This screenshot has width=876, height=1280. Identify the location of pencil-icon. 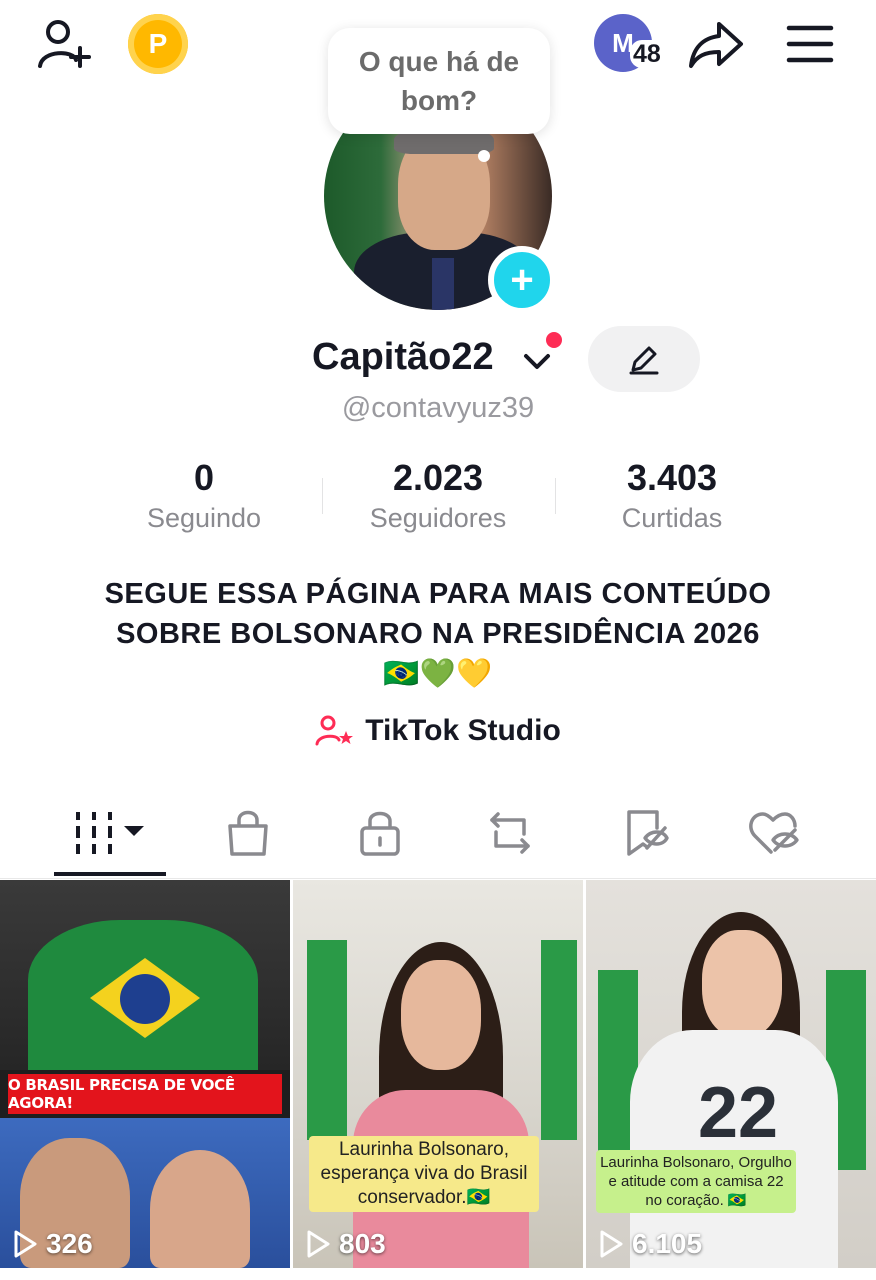
(644, 360).